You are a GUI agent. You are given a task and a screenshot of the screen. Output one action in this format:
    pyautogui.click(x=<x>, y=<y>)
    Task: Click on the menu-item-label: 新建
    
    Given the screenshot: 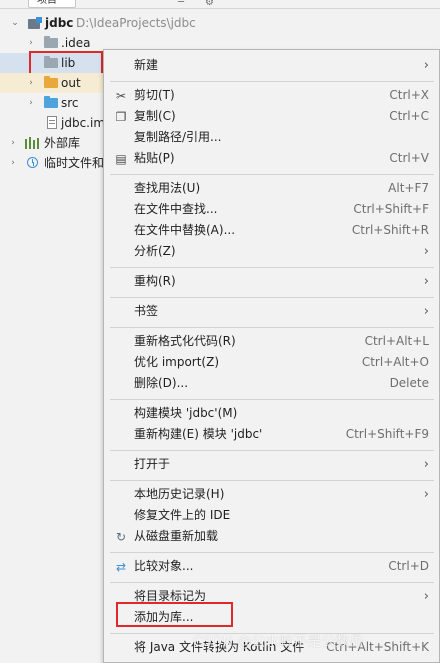 What is the action you would take?
    pyautogui.click(x=146, y=65)
    